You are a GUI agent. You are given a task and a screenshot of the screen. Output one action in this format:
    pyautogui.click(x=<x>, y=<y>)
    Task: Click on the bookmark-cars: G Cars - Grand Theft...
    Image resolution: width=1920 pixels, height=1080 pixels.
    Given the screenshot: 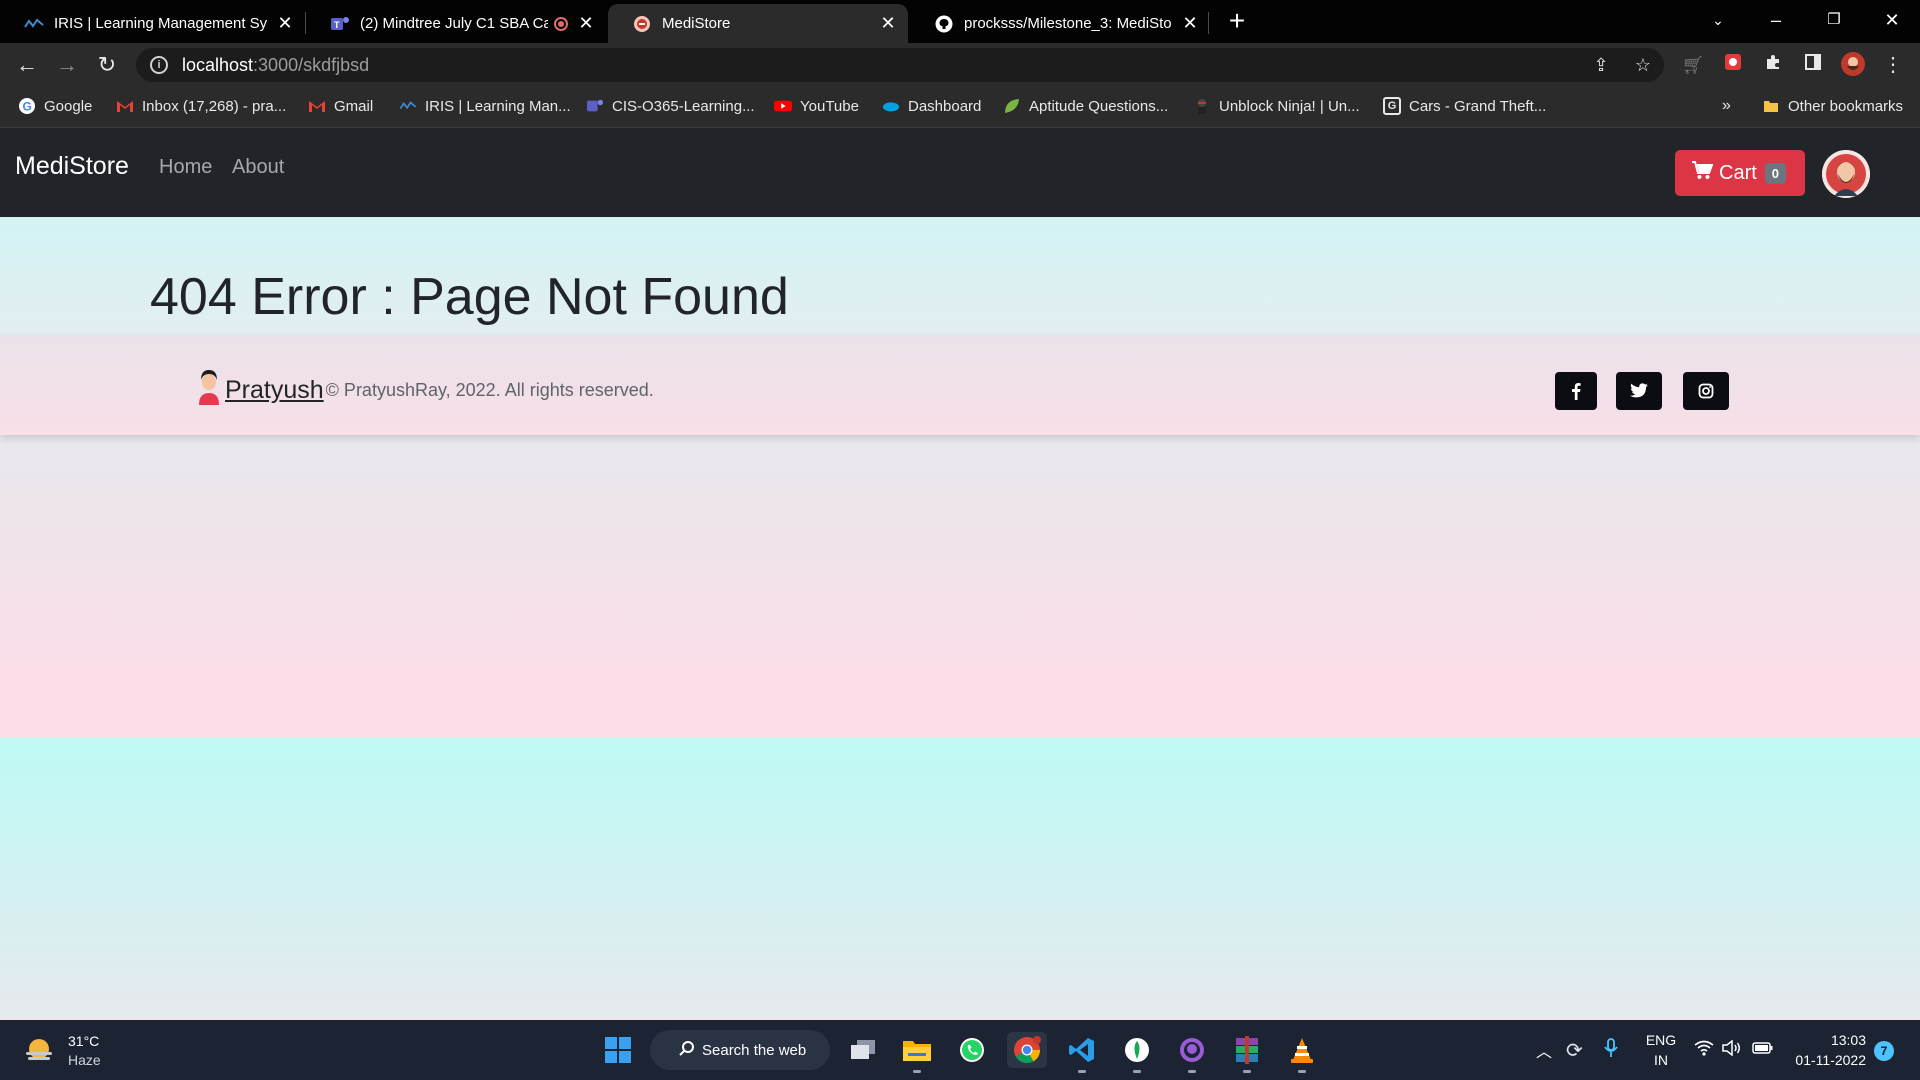 What is the action you would take?
    pyautogui.click(x=1464, y=106)
    